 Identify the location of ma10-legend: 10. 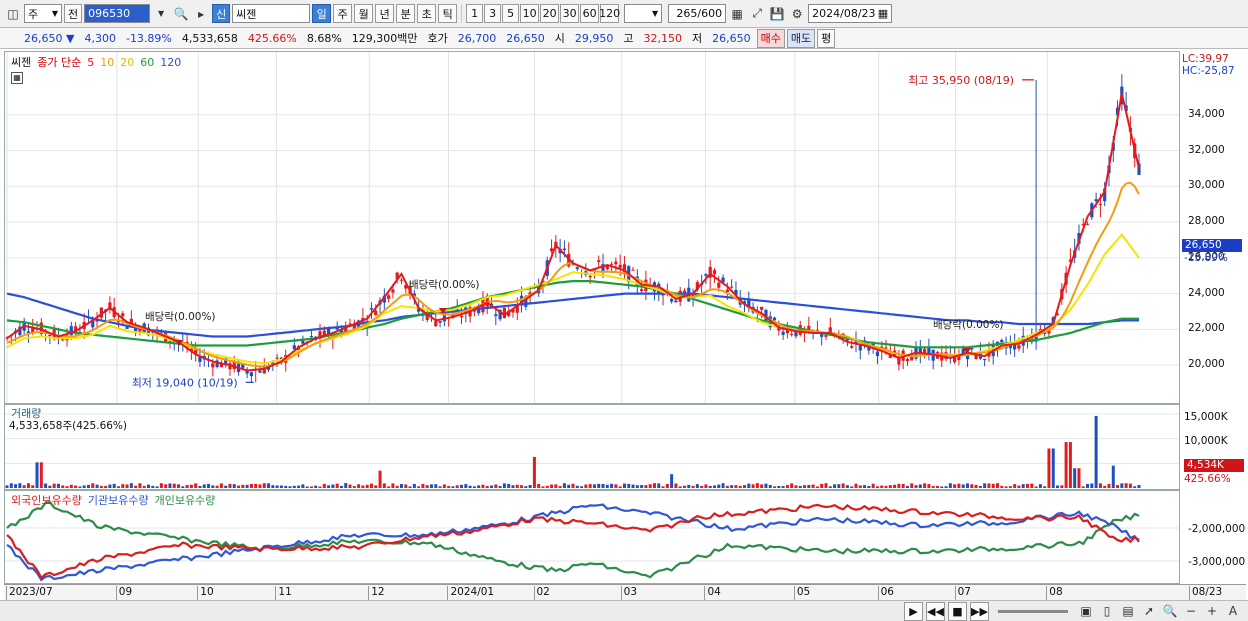
(107, 62).